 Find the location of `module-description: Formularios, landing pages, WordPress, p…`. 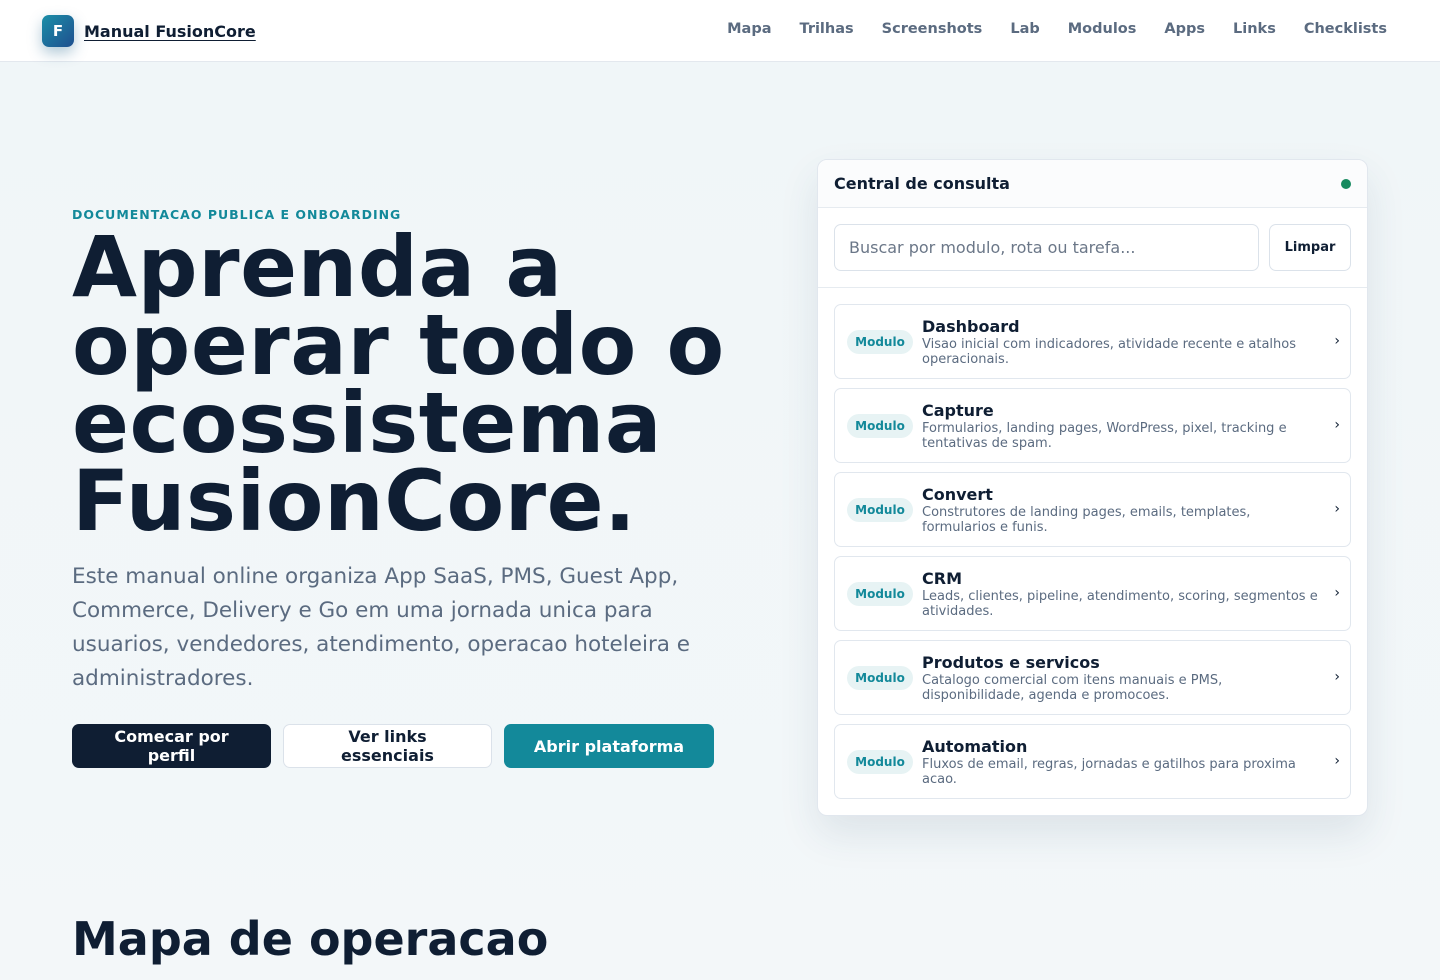

module-description: Formularios, landing pages, WordPress, p… is located at coordinates (1104, 435).